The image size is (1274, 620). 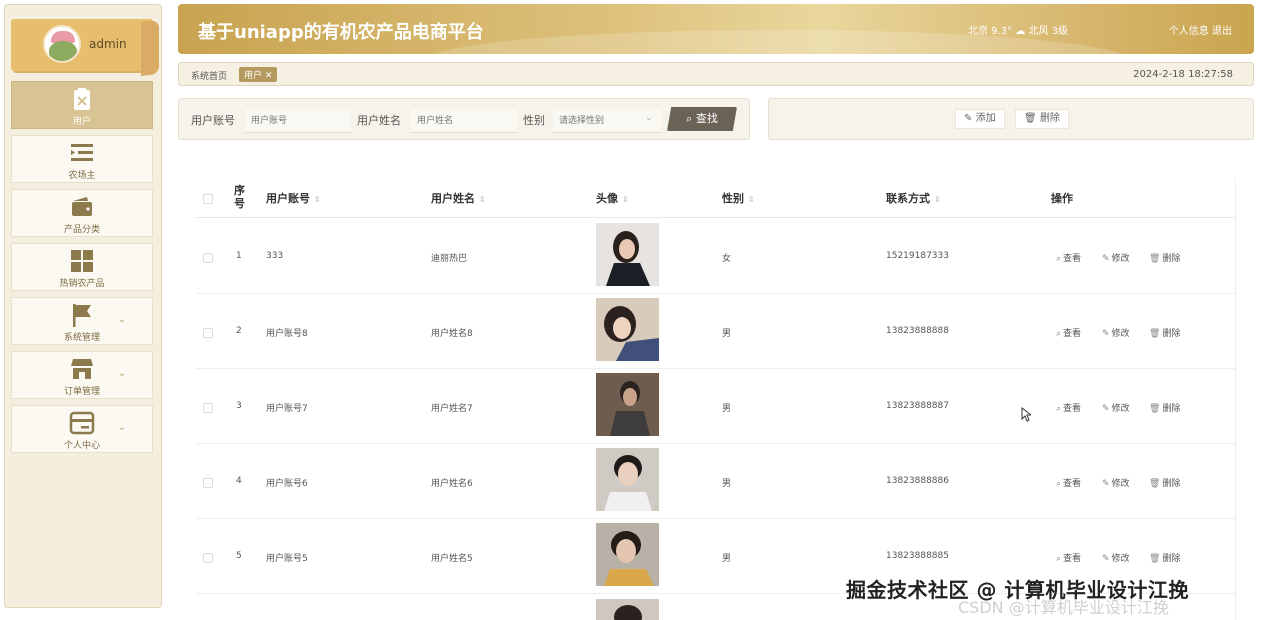 I want to click on profile-link: 个人信息, so click(x=1189, y=31).